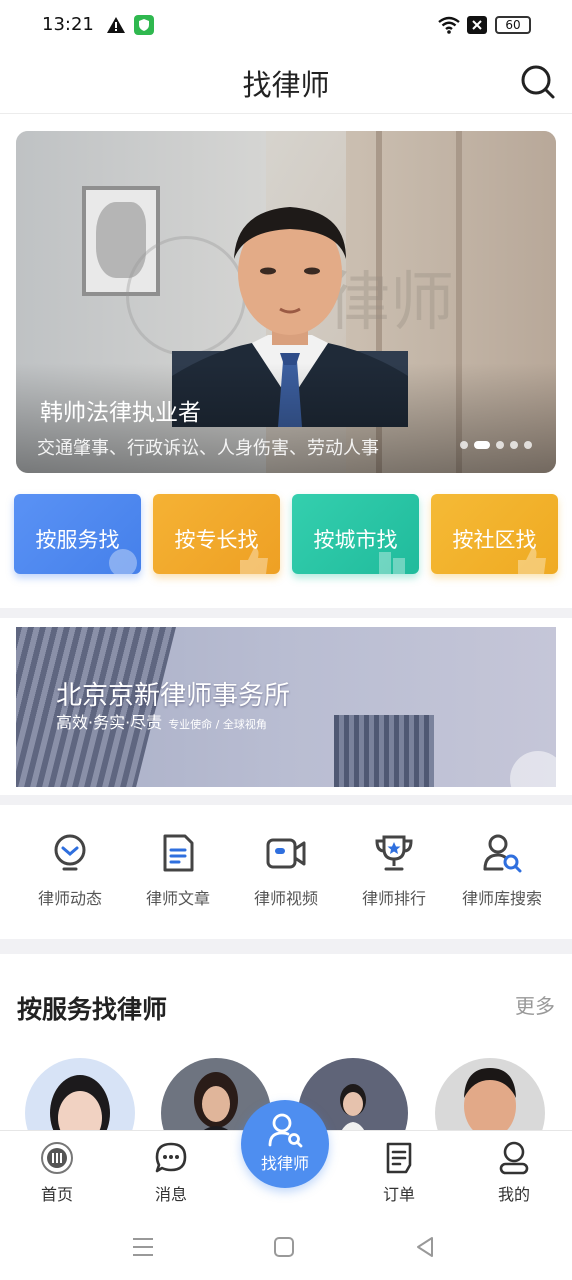 This screenshot has height=1280, width=572. What do you see at coordinates (392, 563) in the screenshot?
I see `building-deco-icon` at bounding box center [392, 563].